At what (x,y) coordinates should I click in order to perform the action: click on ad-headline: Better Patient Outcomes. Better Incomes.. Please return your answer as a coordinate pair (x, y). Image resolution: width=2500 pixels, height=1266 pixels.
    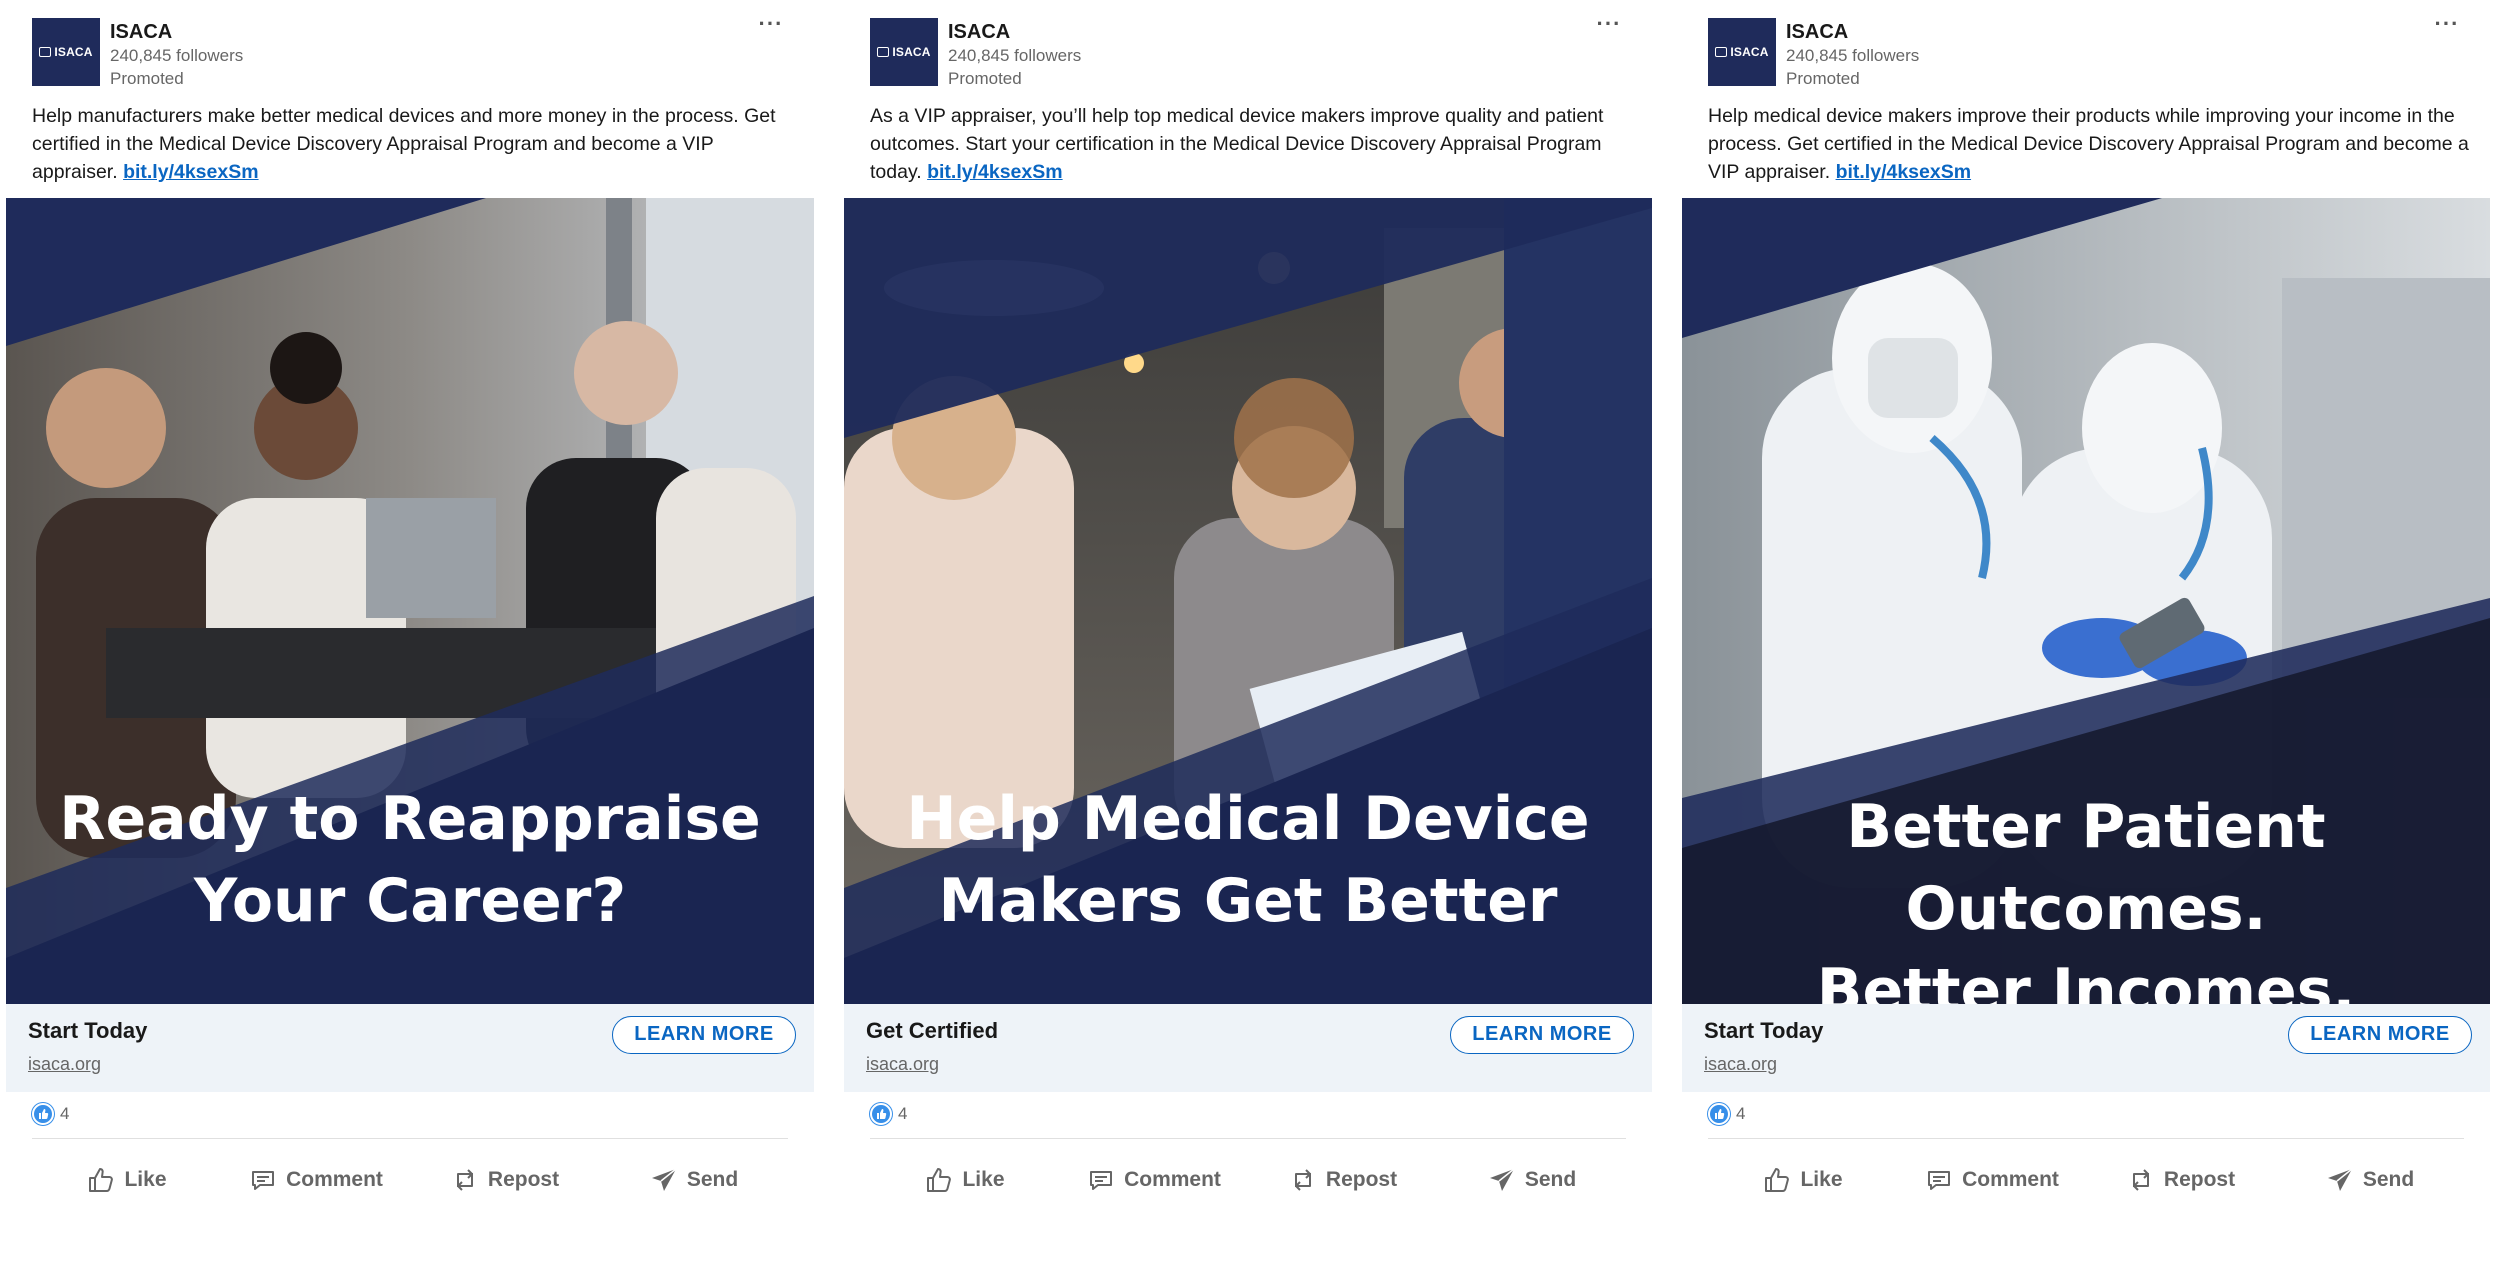
    Looking at the image, I should click on (2086, 895).